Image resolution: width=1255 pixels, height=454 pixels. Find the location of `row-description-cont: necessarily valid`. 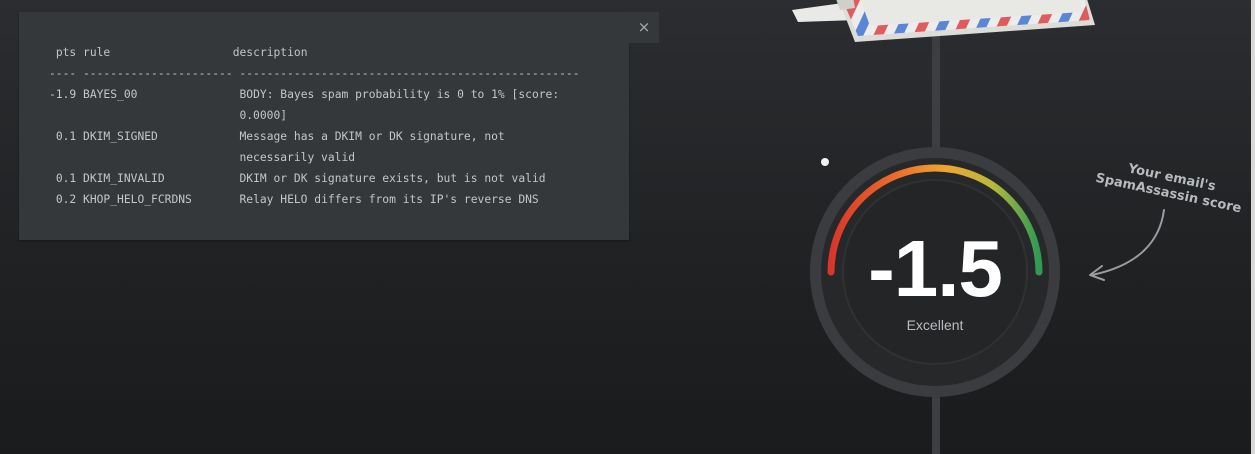

row-description-cont: necessarily valid is located at coordinates (297, 157).